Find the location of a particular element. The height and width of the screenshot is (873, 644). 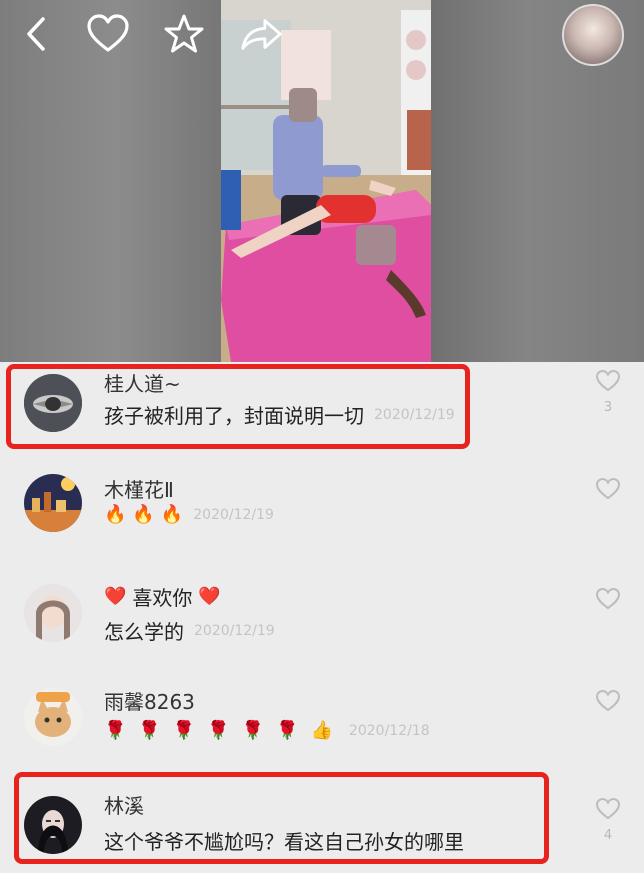

girl-portrait-icon is located at coordinates (53, 613).